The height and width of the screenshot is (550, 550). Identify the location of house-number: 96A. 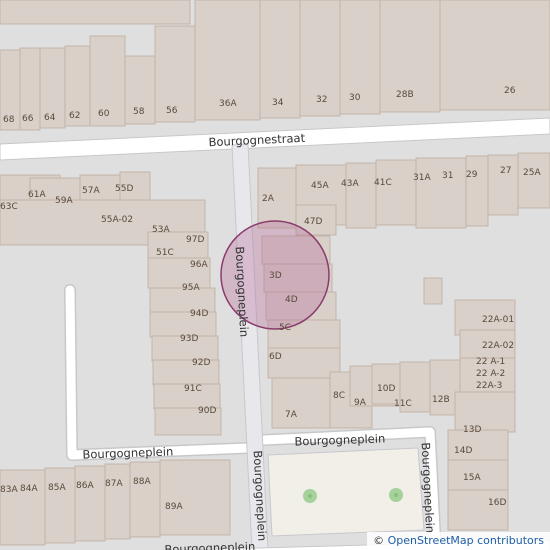
(199, 265).